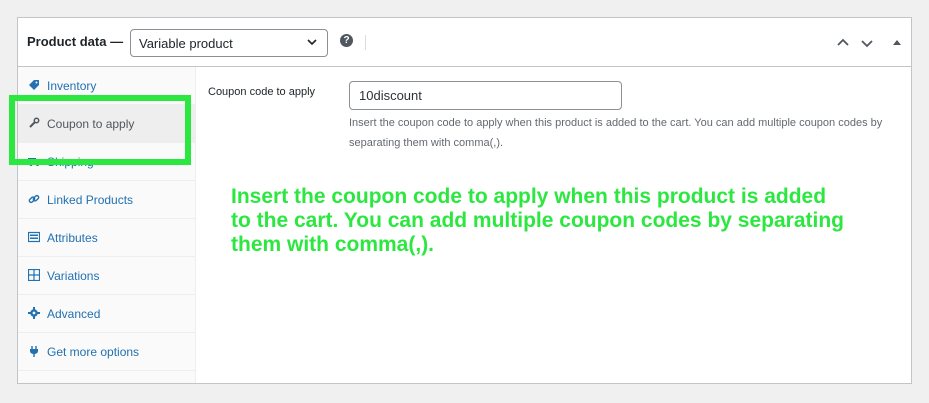 This screenshot has height=403, width=929. Describe the element at coordinates (72, 86) in the screenshot. I see `tab-label: Inventory` at that location.